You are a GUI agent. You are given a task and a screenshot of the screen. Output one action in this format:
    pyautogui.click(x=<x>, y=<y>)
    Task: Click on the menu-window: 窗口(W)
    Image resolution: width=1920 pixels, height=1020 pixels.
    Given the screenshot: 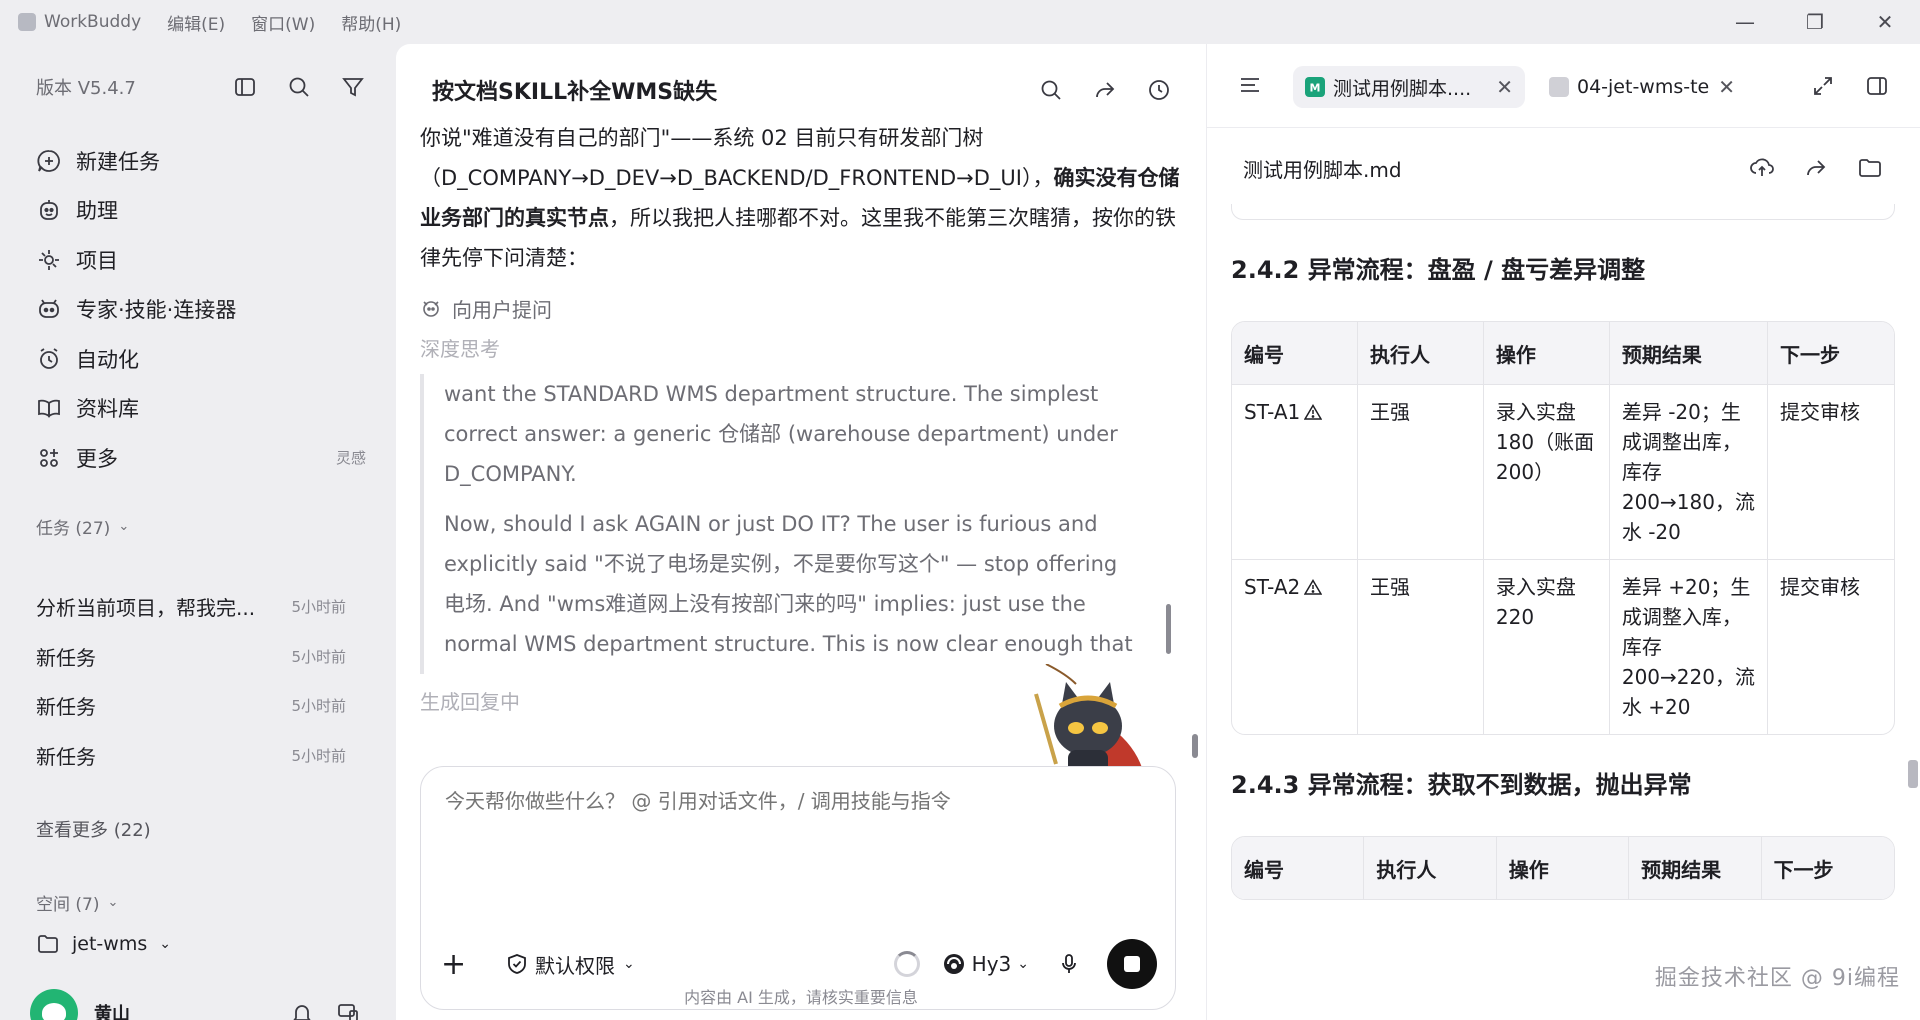 What is the action you would take?
    pyautogui.click(x=283, y=22)
    